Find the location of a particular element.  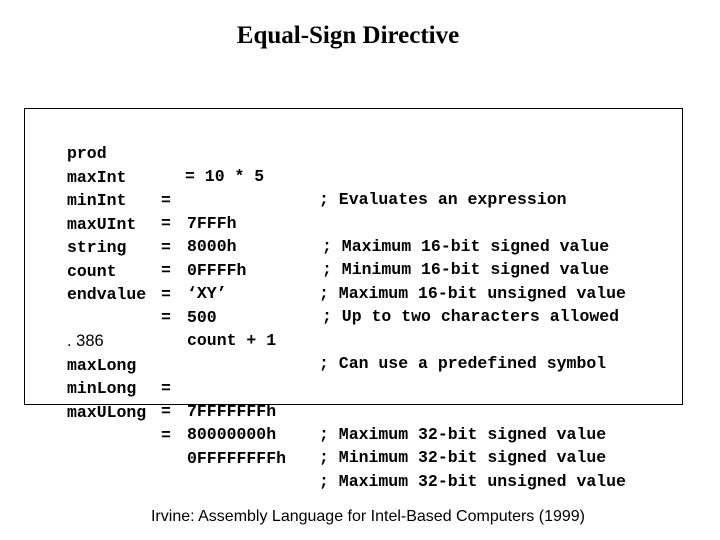

symbol-name: maxLong is located at coordinates (102, 365).